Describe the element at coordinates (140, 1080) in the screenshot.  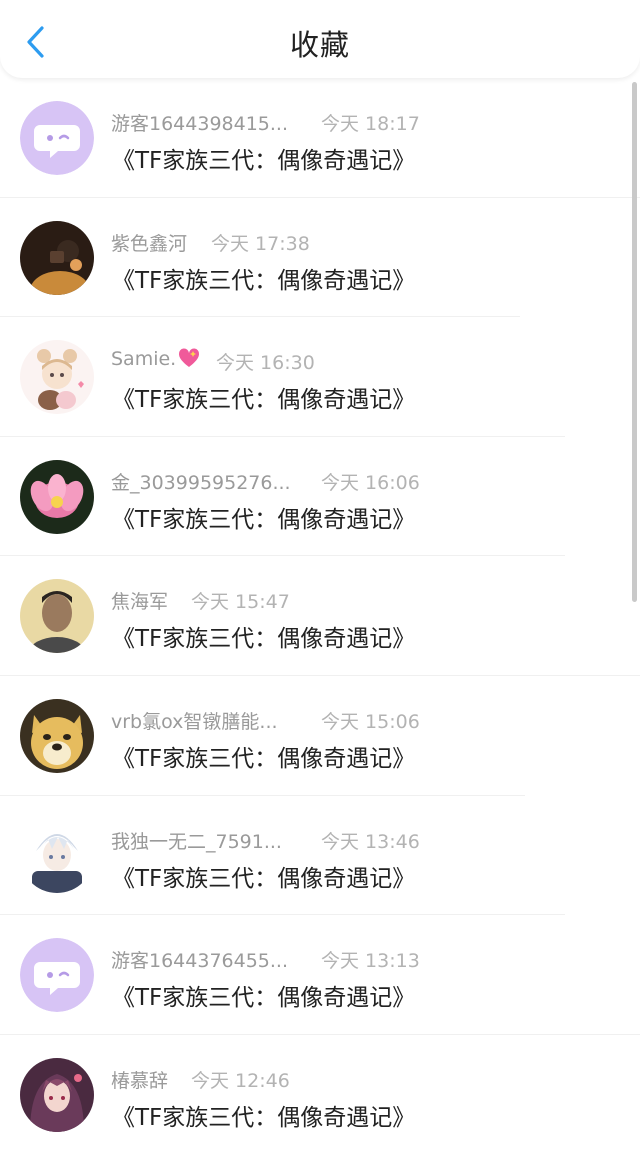
I see `user-name: 椿慕辞` at that location.